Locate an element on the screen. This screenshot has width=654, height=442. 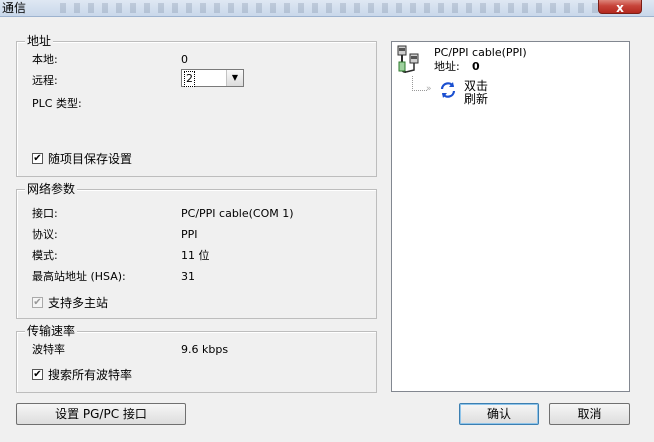
tree-address-label: 地址: is located at coordinates (447, 66).